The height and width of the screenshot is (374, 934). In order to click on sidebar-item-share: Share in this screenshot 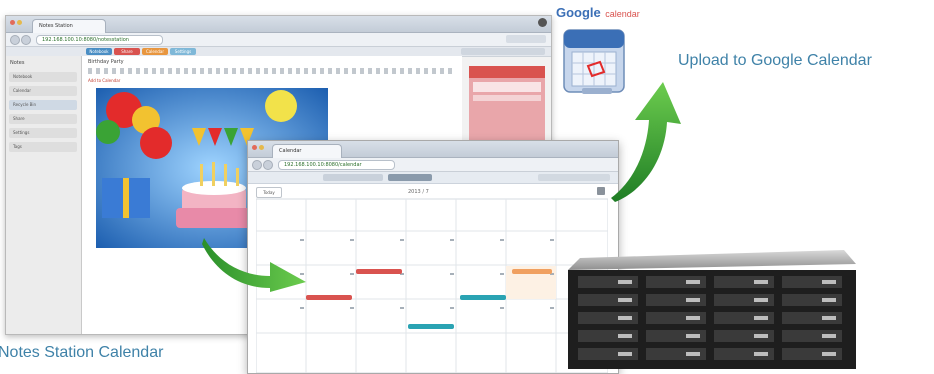, I will do `click(43, 119)`.